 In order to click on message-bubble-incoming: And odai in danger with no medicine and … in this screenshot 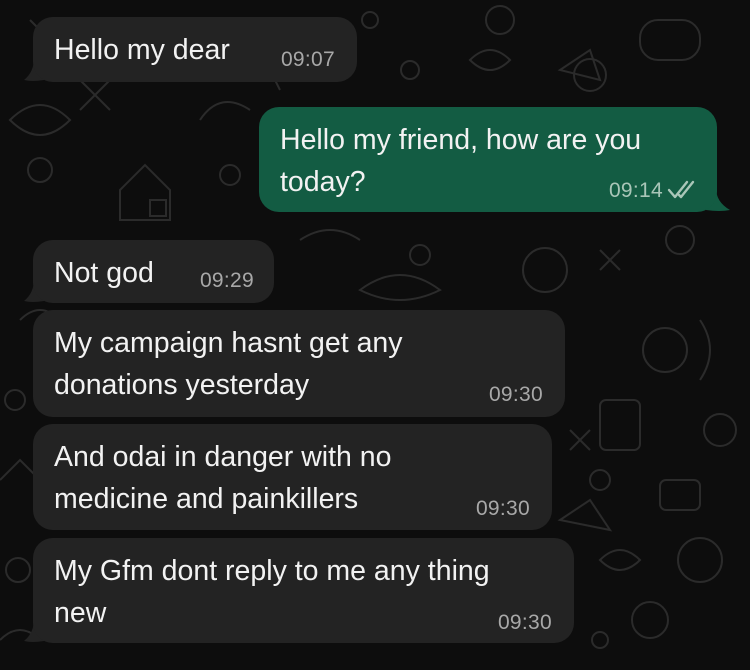, I will do `click(292, 477)`.